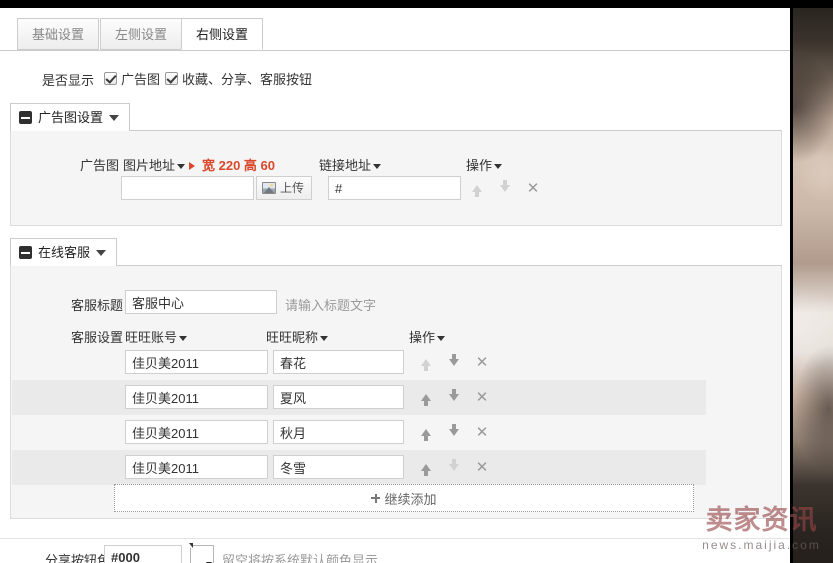 This screenshot has width=833, height=563. What do you see at coordinates (110, 78) in the screenshot?
I see `checkbox-ad-image-box` at bounding box center [110, 78].